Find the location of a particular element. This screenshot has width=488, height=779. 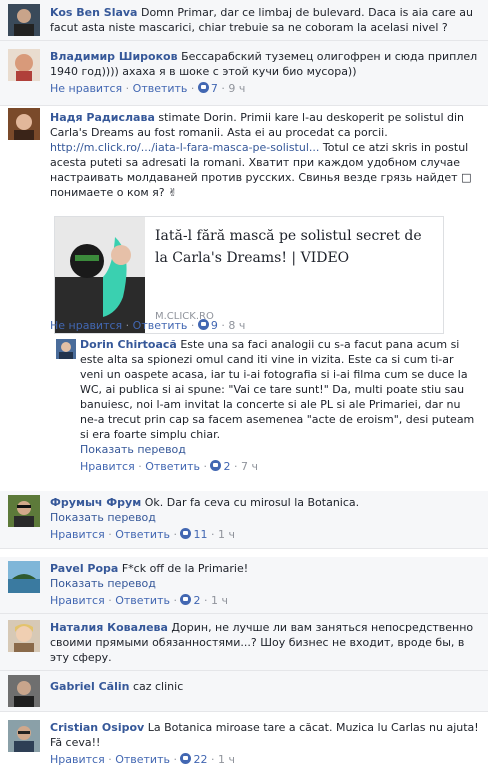

comment-text: Ok. Dar fa ceva cu mirosul la Botanica. is located at coordinates (252, 502).